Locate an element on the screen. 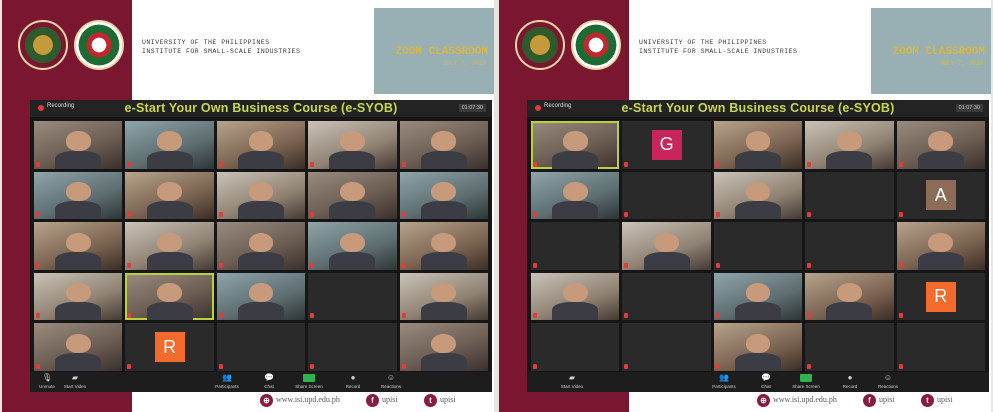  university-name: UNIVERSITY OF THE PHILIPPINES is located at coordinates (703, 42).